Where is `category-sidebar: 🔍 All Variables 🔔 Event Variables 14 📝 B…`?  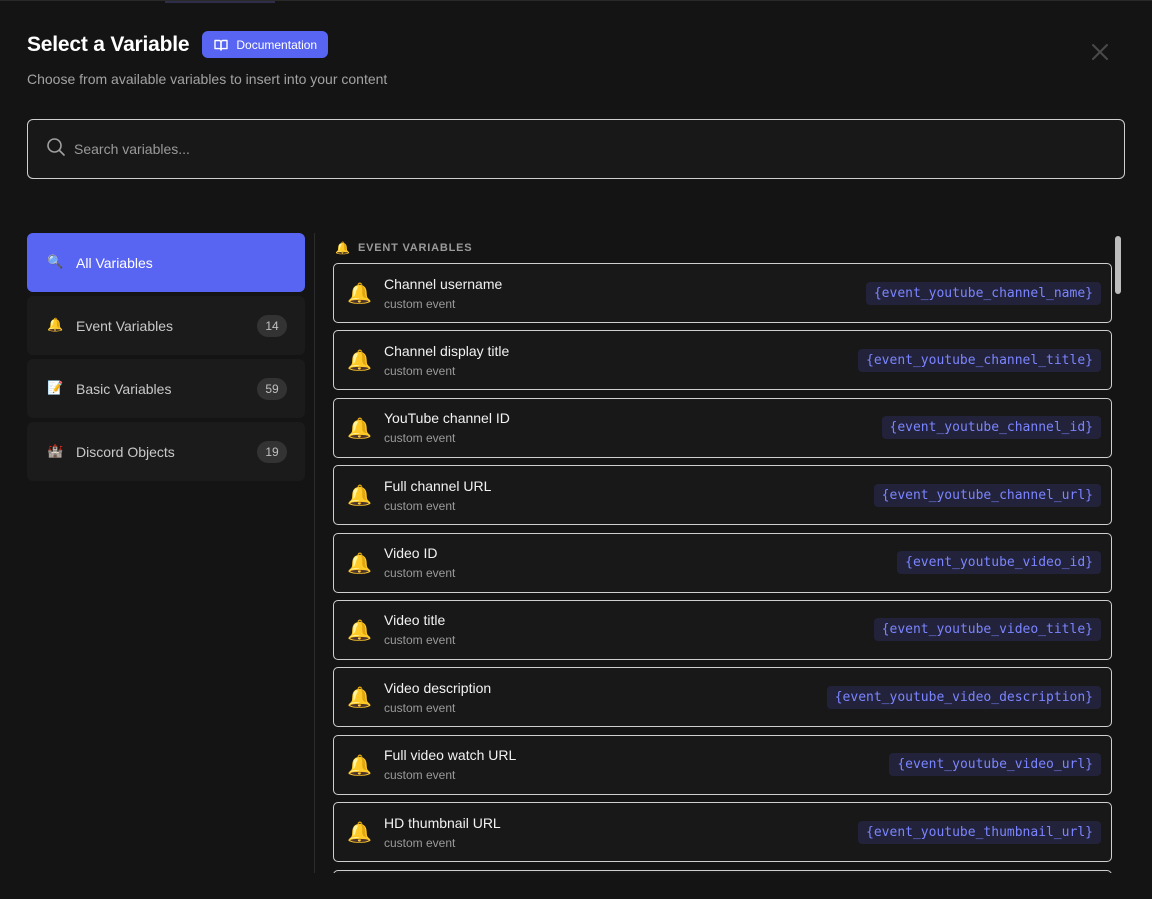
category-sidebar: 🔍 All Variables 🔔 Event Variables 14 📝 B… is located at coordinates (166, 359).